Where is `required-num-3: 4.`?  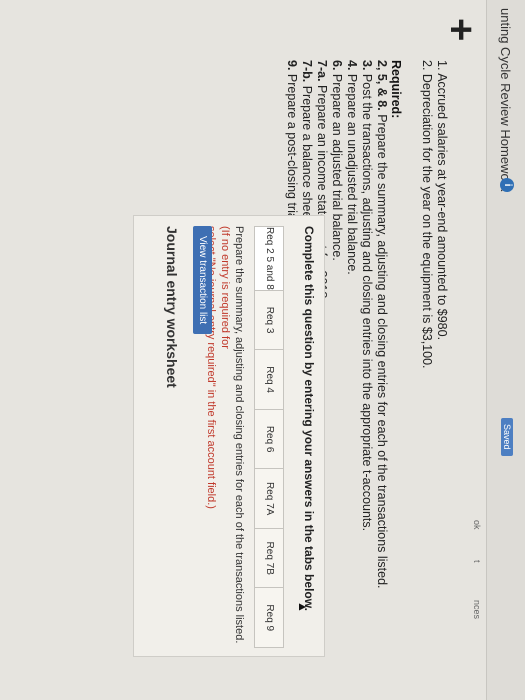
required-num-3: 4. is located at coordinates (352, 65).